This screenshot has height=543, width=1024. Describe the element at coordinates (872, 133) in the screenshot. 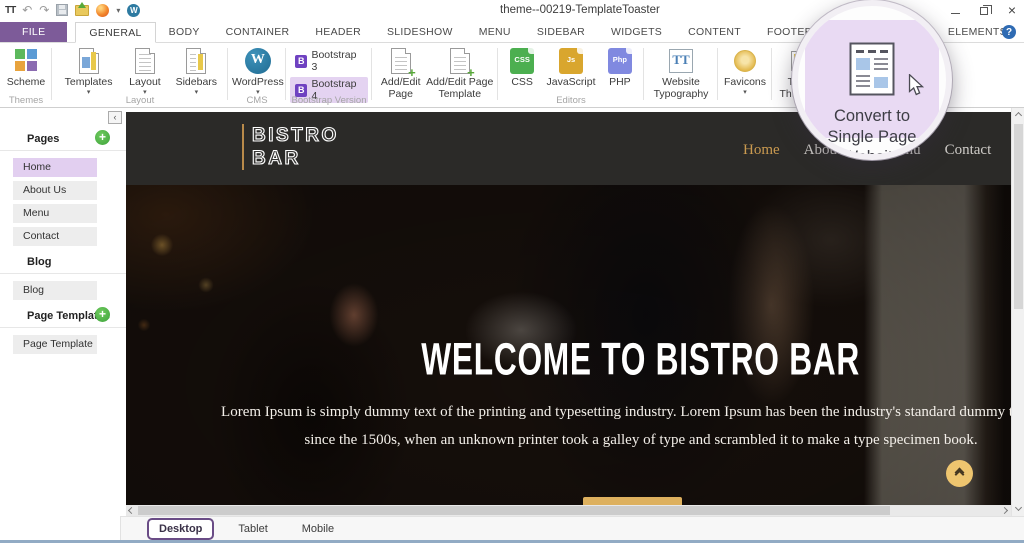

I see `convert-single-page-label: Convert to Single Page Website` at that location.